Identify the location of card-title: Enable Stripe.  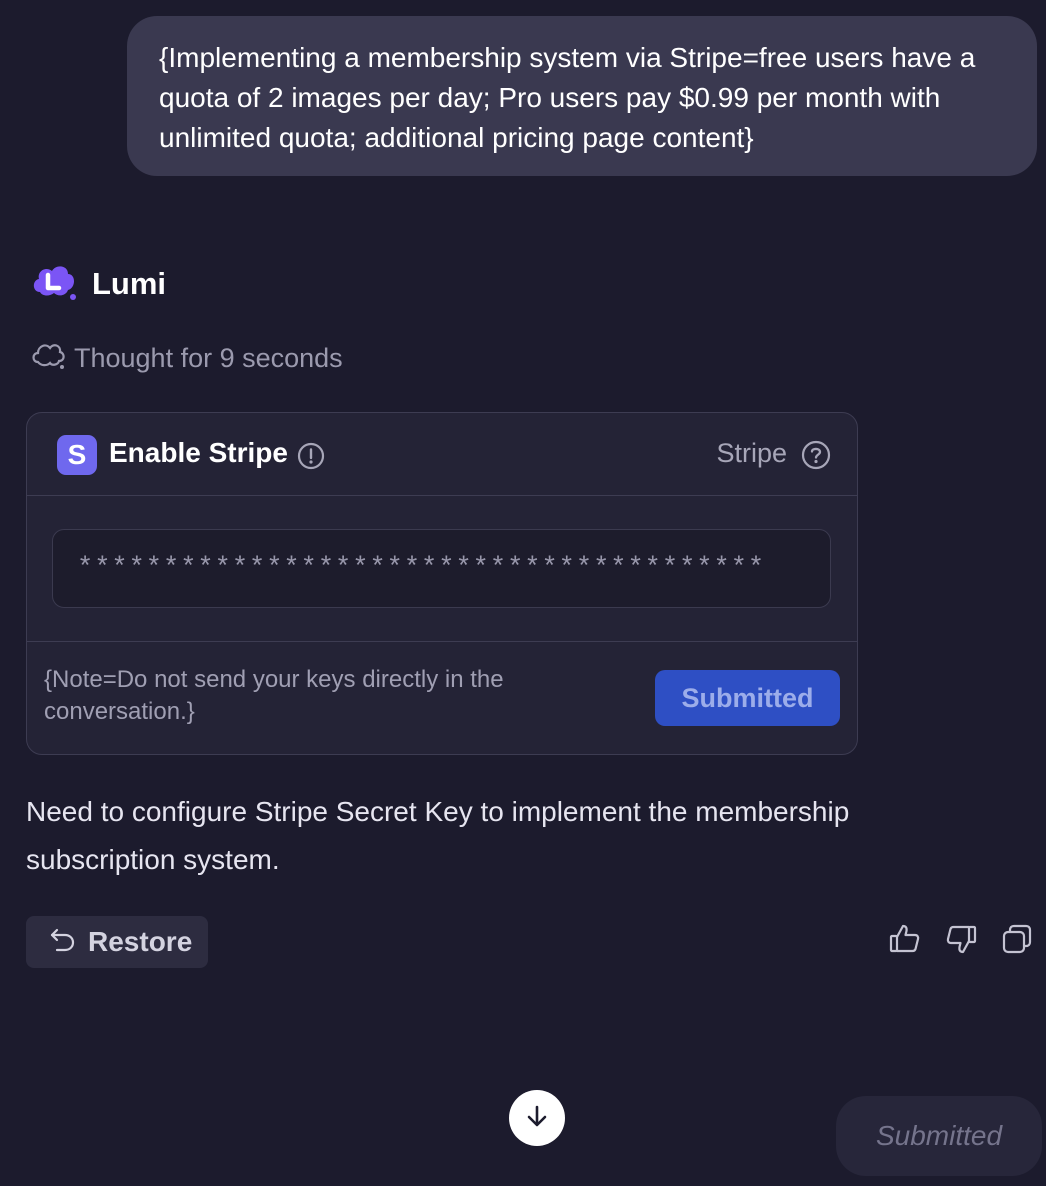
(198, 452).